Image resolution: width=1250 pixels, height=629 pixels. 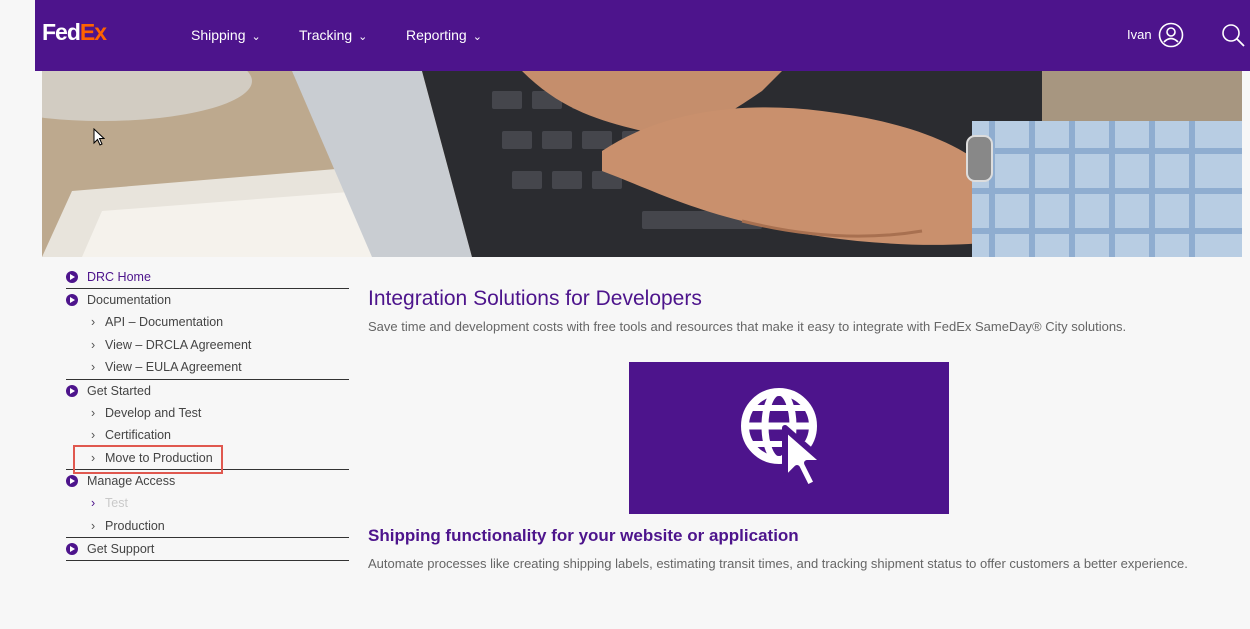 I want to click on feature-graphic, so click(x=789, y=438).